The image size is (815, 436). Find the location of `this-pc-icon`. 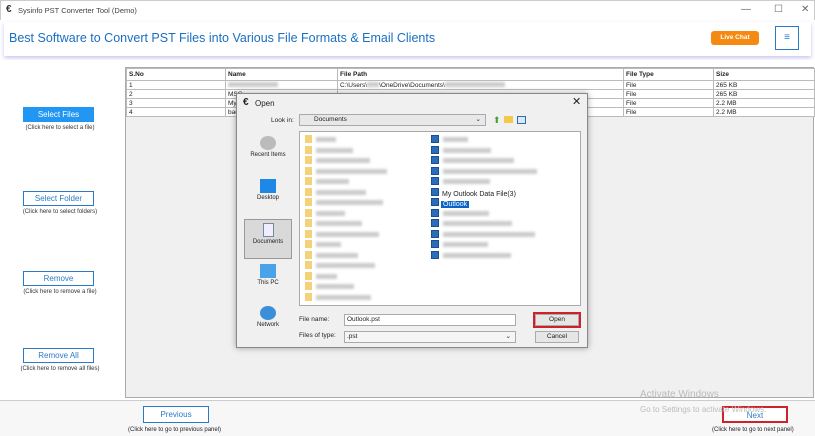

this-pc-icon is located at coordinates (268, 271).